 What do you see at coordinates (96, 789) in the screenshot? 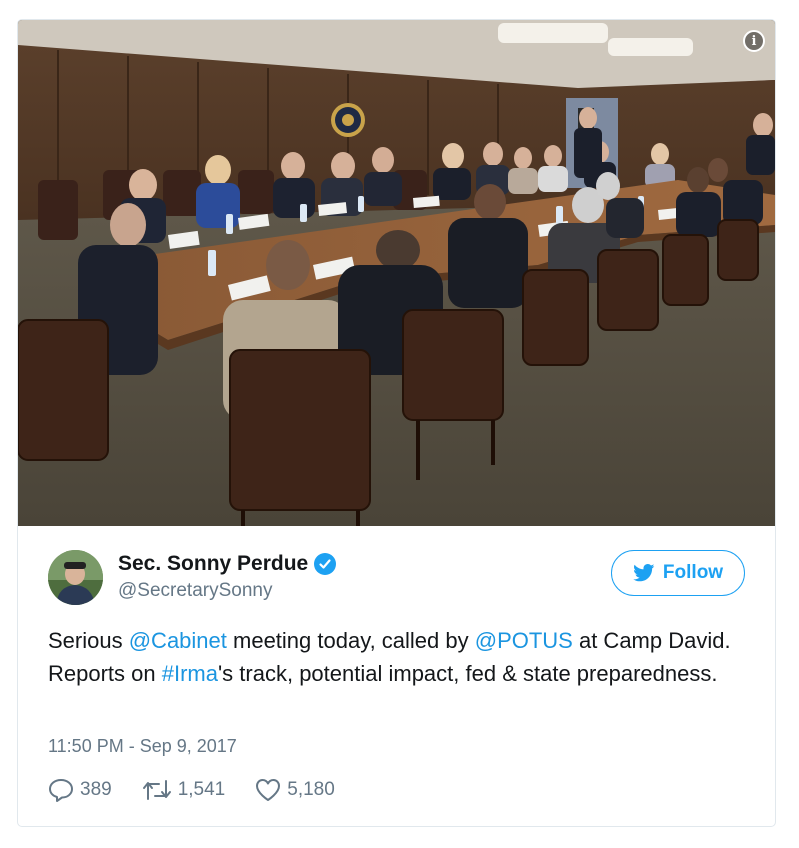
I see `reply-count: 389` at bounding box center [96, 789].